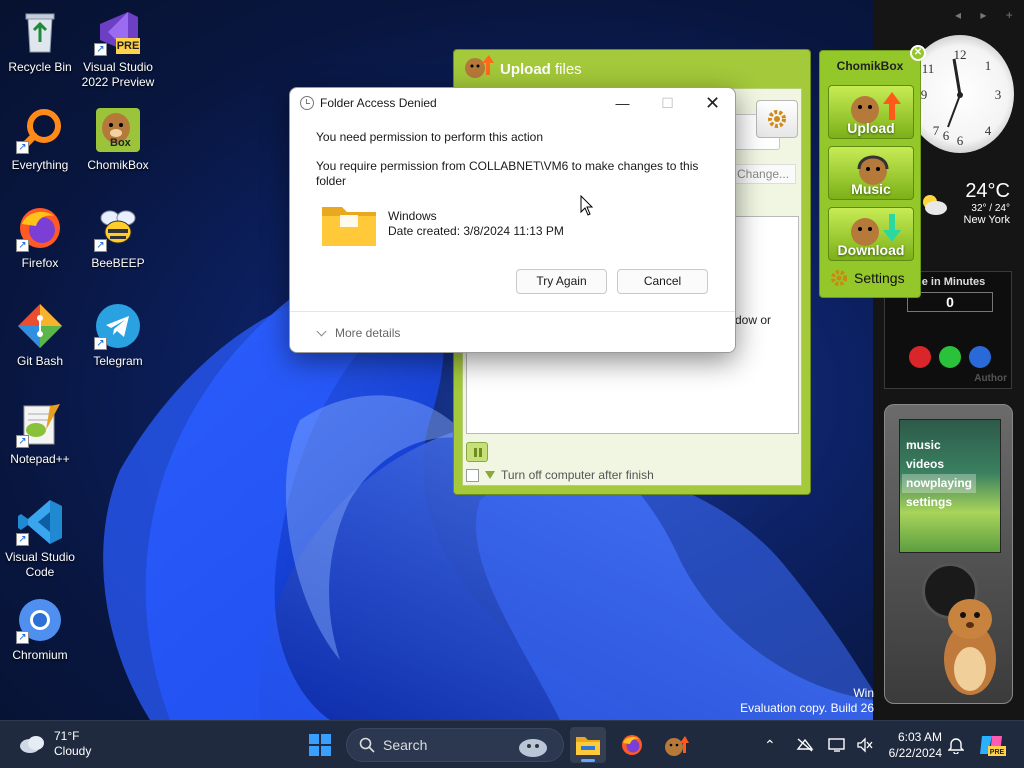  What do you see at coordinates (118, 74) in the screenshot?
I see `desktop-icon-label: Visual Studio 2022 Preview` at bounding box center [118, 74].